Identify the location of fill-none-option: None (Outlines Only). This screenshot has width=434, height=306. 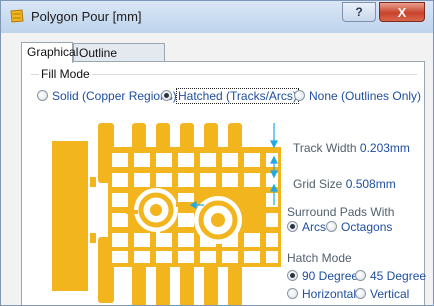
(357, 96).